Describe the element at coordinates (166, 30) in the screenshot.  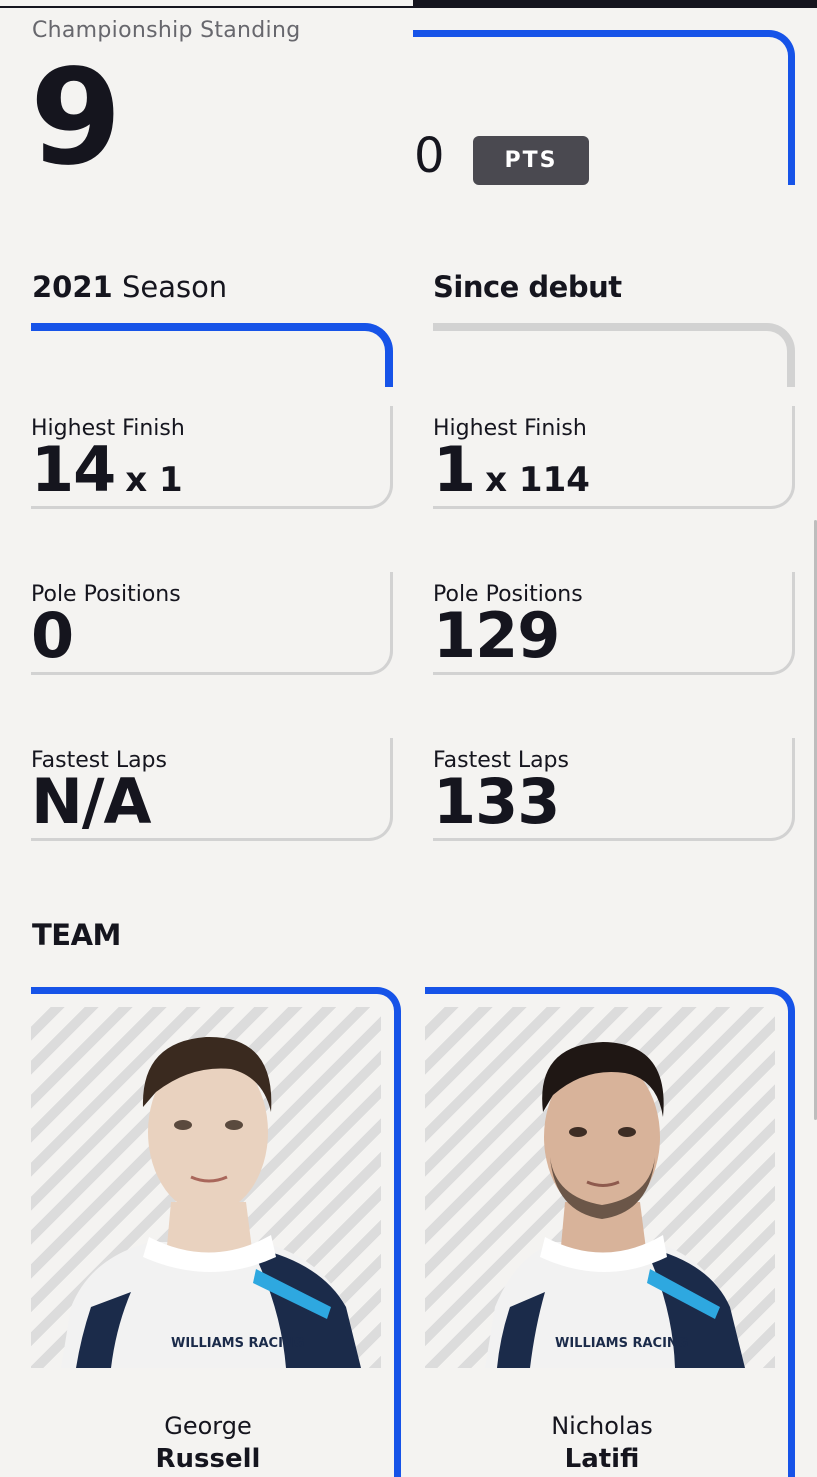
I see `championship-standing-label: Championship Standing` at that location.